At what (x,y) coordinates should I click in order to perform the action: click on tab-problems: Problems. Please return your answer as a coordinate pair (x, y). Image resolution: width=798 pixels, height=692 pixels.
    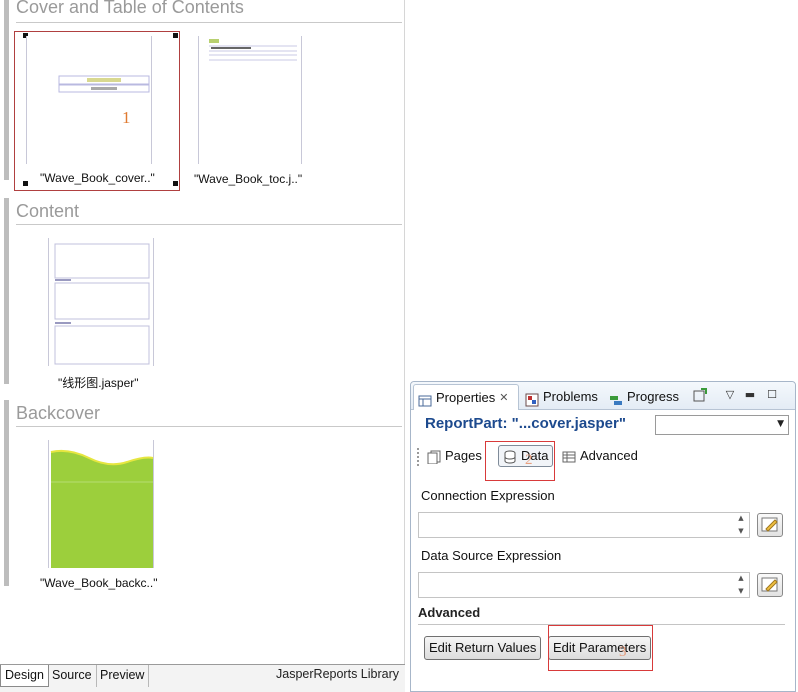
    Looking at the image, I should click on (561, 397).